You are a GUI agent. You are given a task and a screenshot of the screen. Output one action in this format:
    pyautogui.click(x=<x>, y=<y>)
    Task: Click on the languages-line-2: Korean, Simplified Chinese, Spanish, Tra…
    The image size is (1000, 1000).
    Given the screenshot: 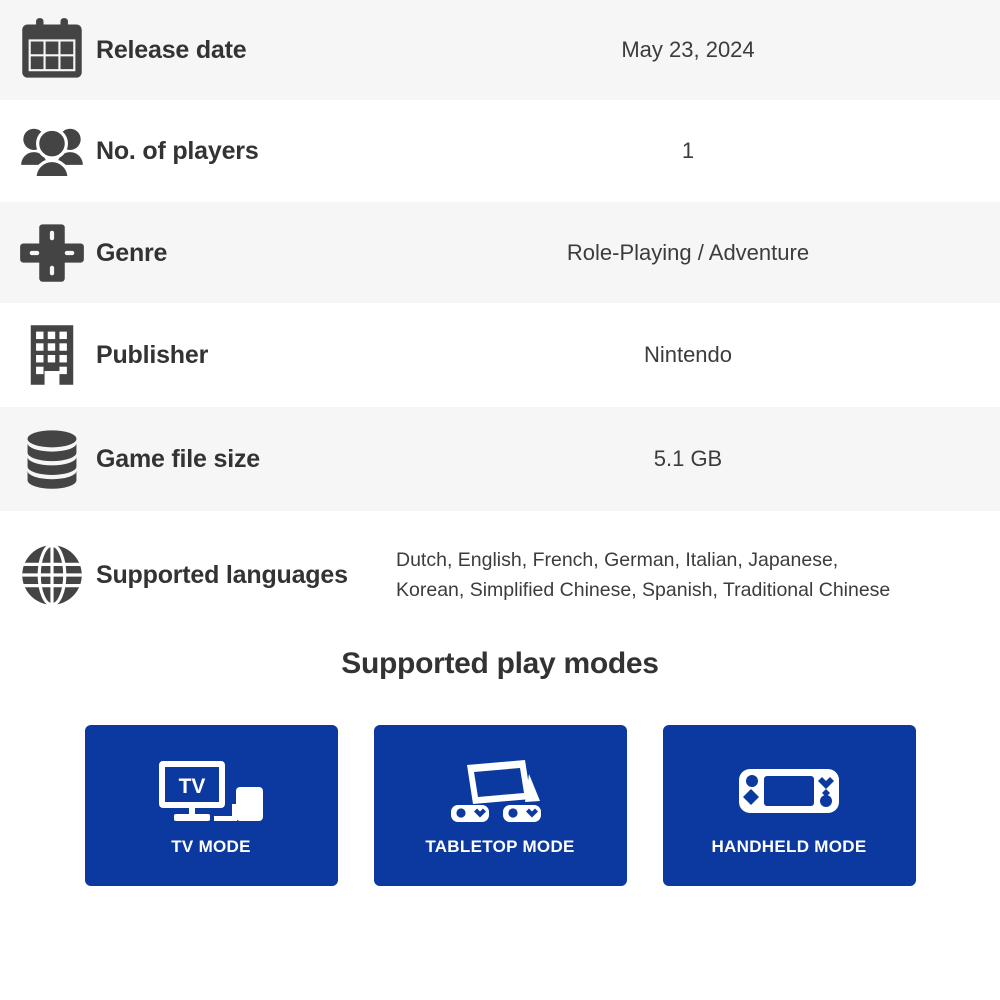 What is the action you would take?
    pyautogui.click(x=643, y=590)
    